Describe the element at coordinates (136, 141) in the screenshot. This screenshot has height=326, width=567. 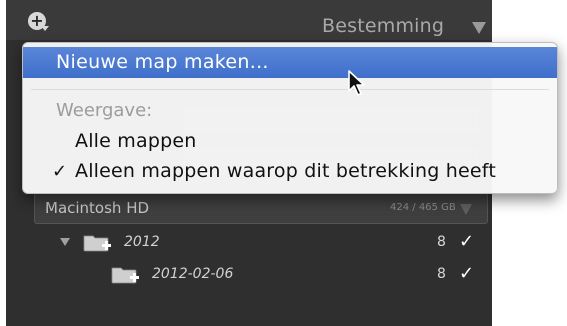
I see `menu-item-all-folders: Alle mappen` at that location.